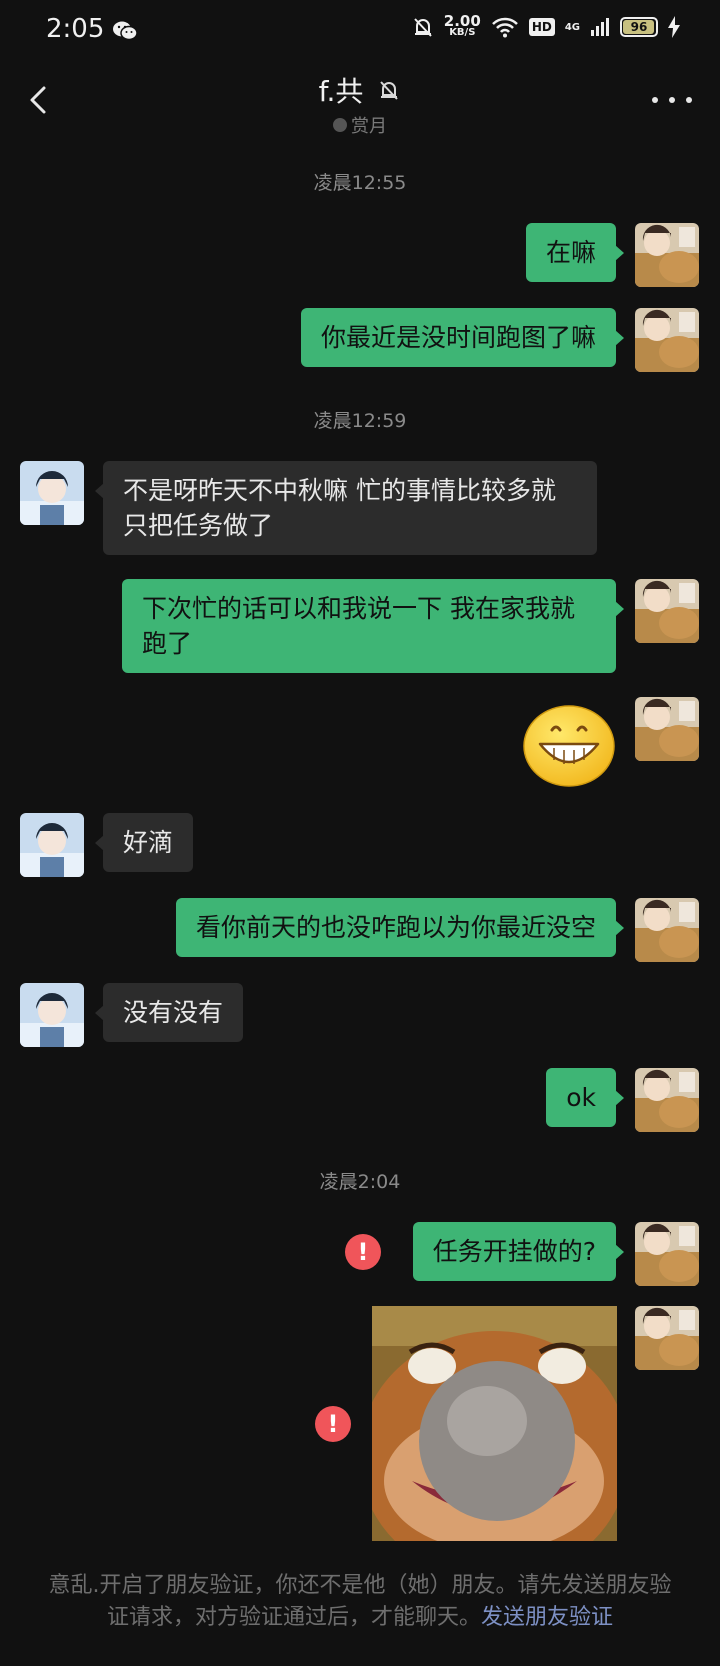  Describe the element at coordinates (360, 421) in the screenshot. I see `timestamp: 凌晨12:59` at that location.